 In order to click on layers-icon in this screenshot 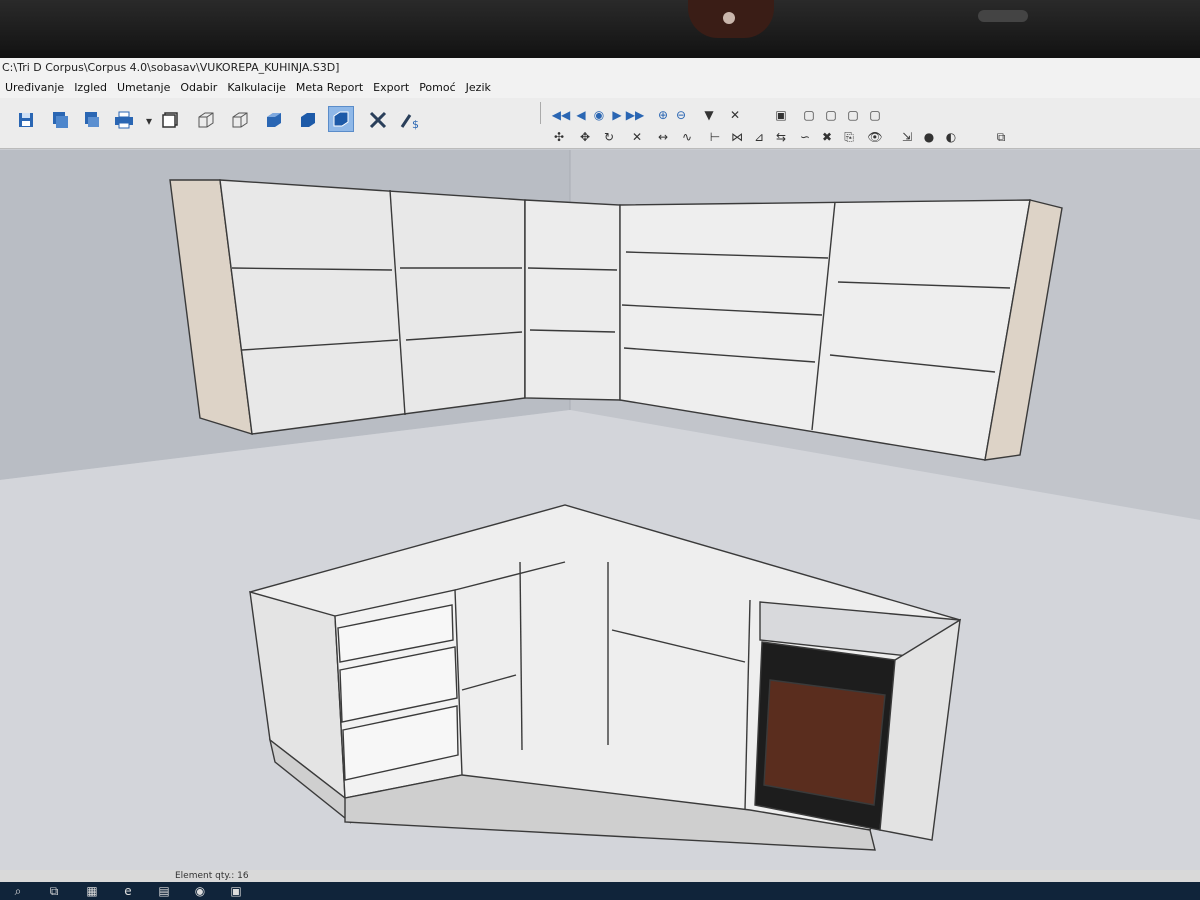, I will do `click(170, 120)`.